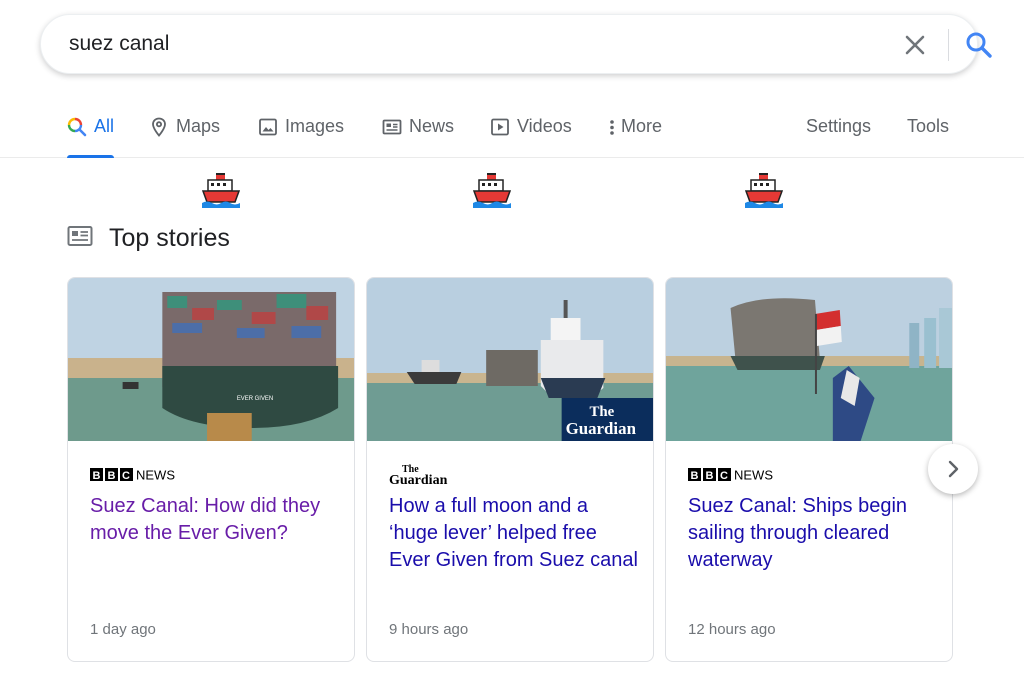 This screenshot has height=677, width=1024. What do you see at coordinates (198, 126) in the screenshot?
I see `tab-label: Maps` at bounding box center [198, 126].